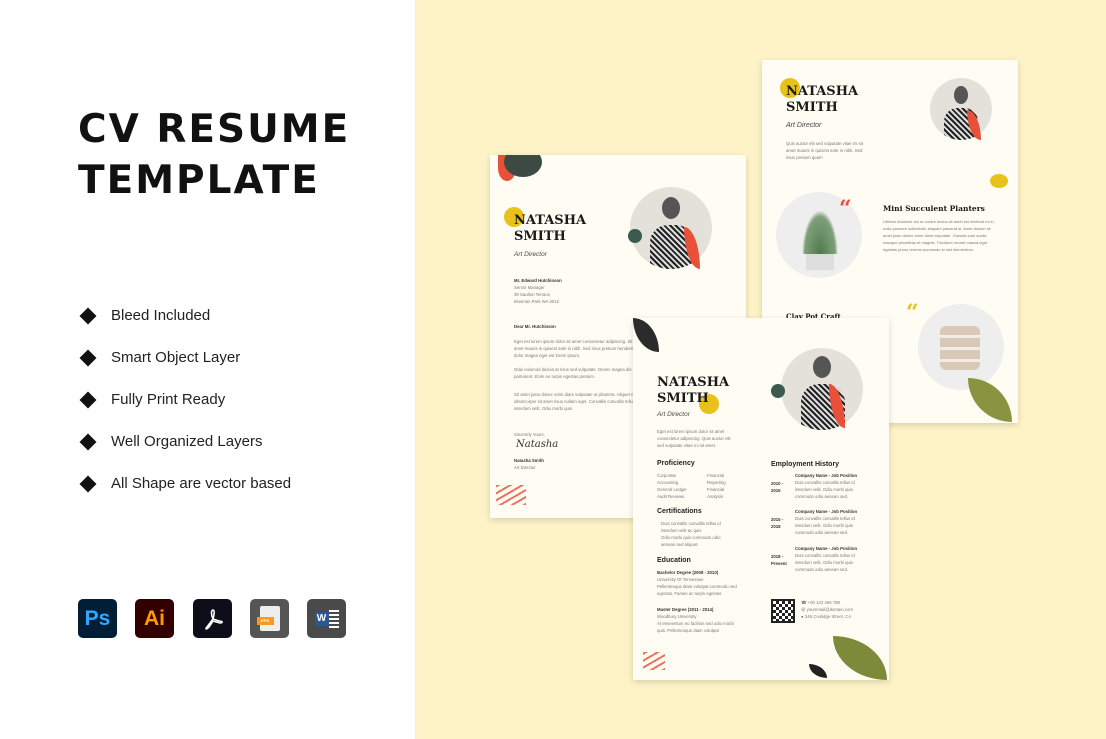 This screenshot has width=1106, height=739. Describe the element at coordinates (536, 301) in the screenshot. I see `recipient-city: Mosman Park WA 3012` at that location.